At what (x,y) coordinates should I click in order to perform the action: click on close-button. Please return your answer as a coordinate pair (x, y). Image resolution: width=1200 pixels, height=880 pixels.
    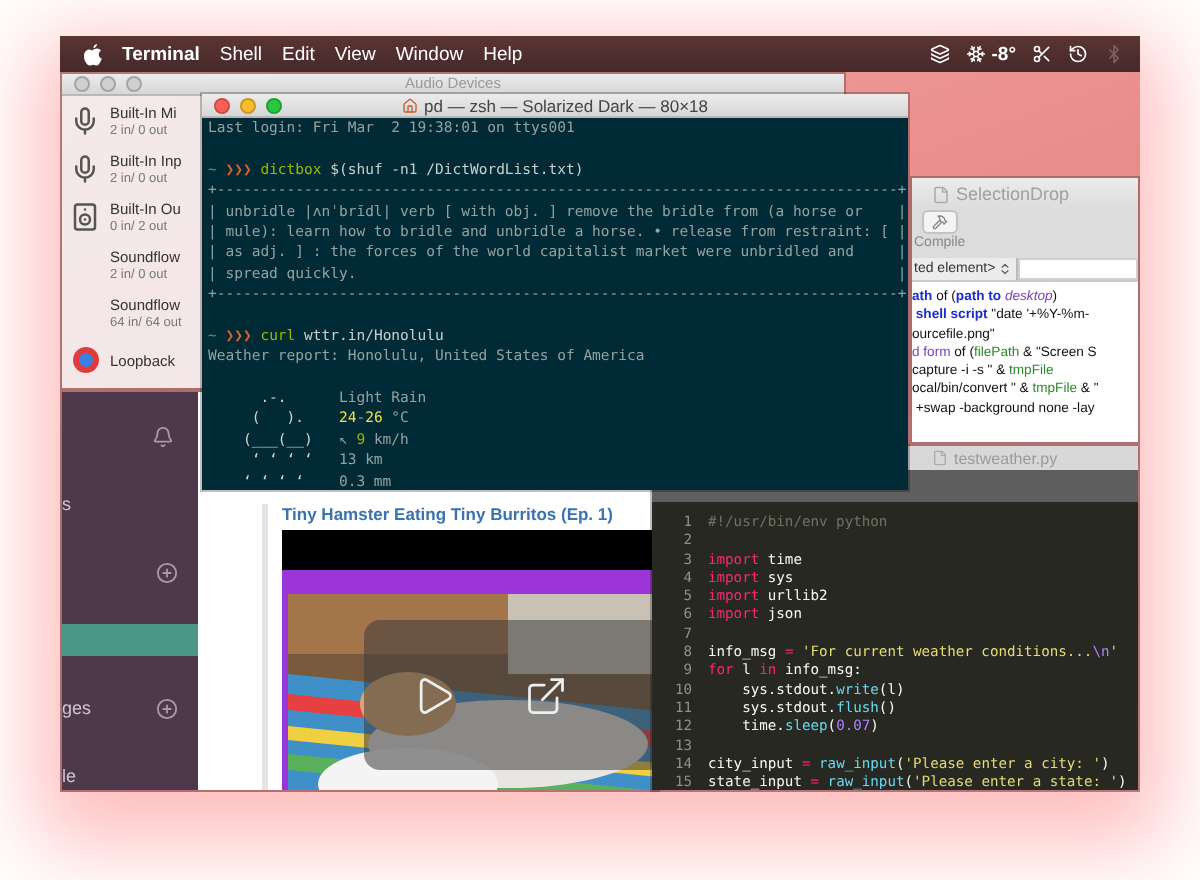
    Looking at the image, I should click on (222, 105).